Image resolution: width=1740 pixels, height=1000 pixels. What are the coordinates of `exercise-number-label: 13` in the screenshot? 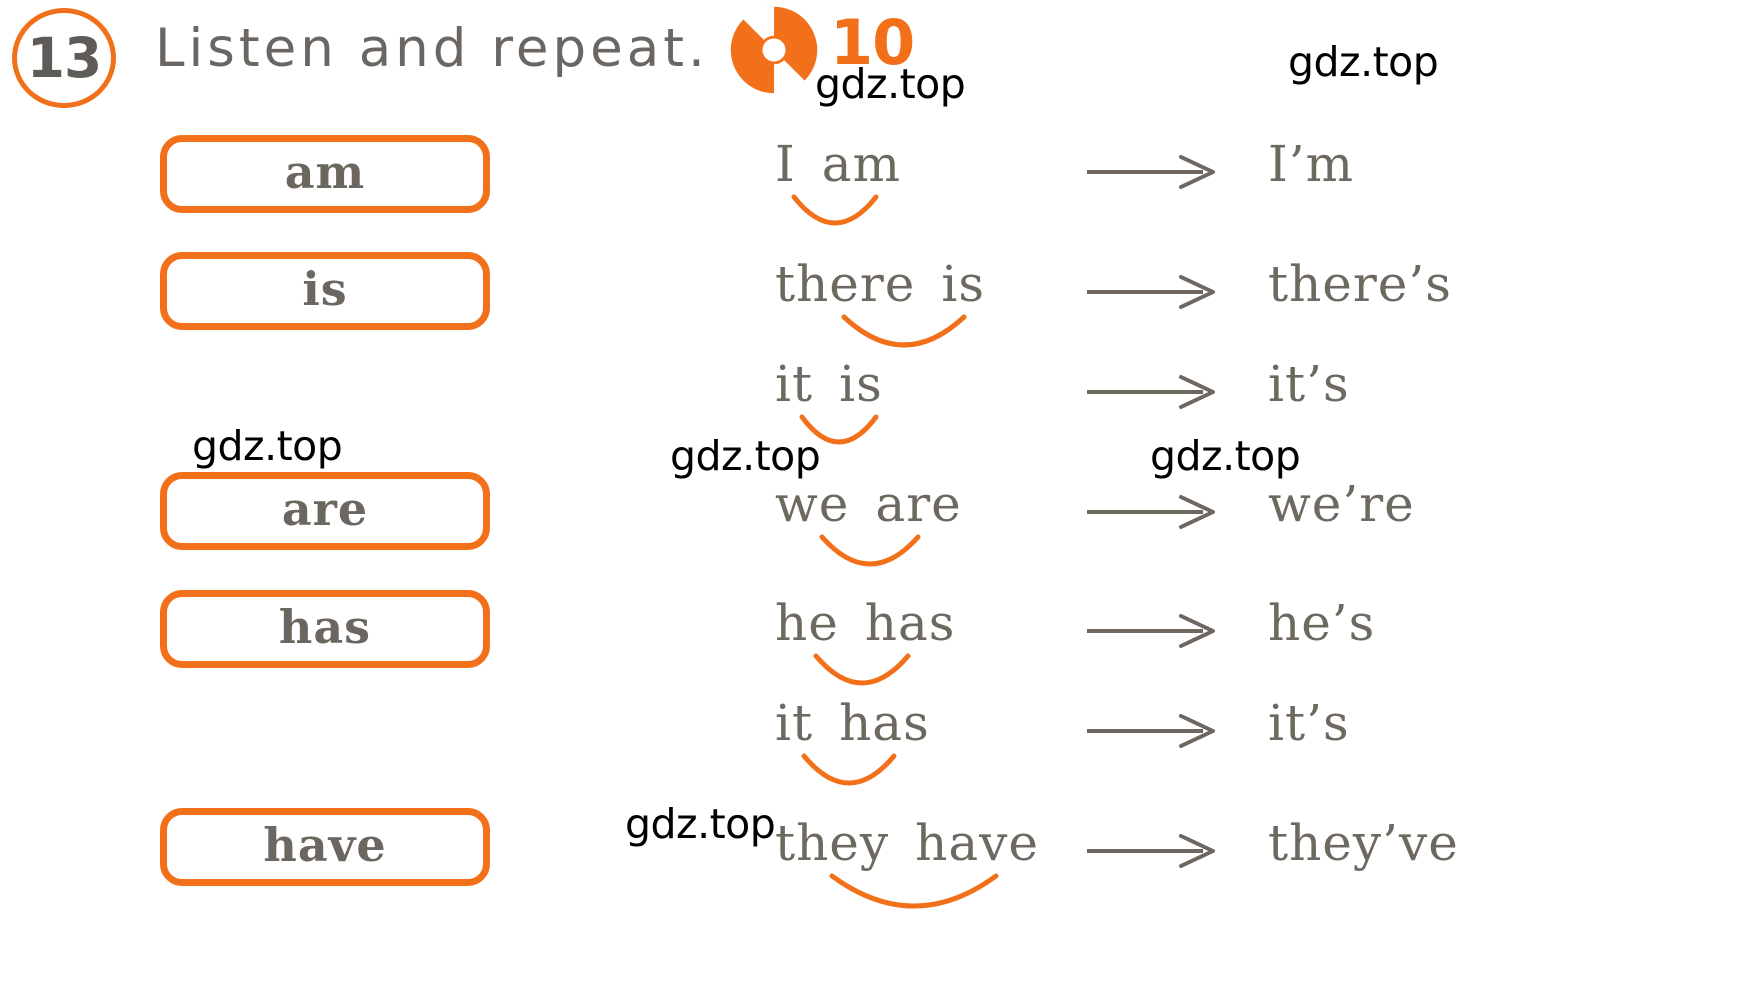 It's located at (64, 58).